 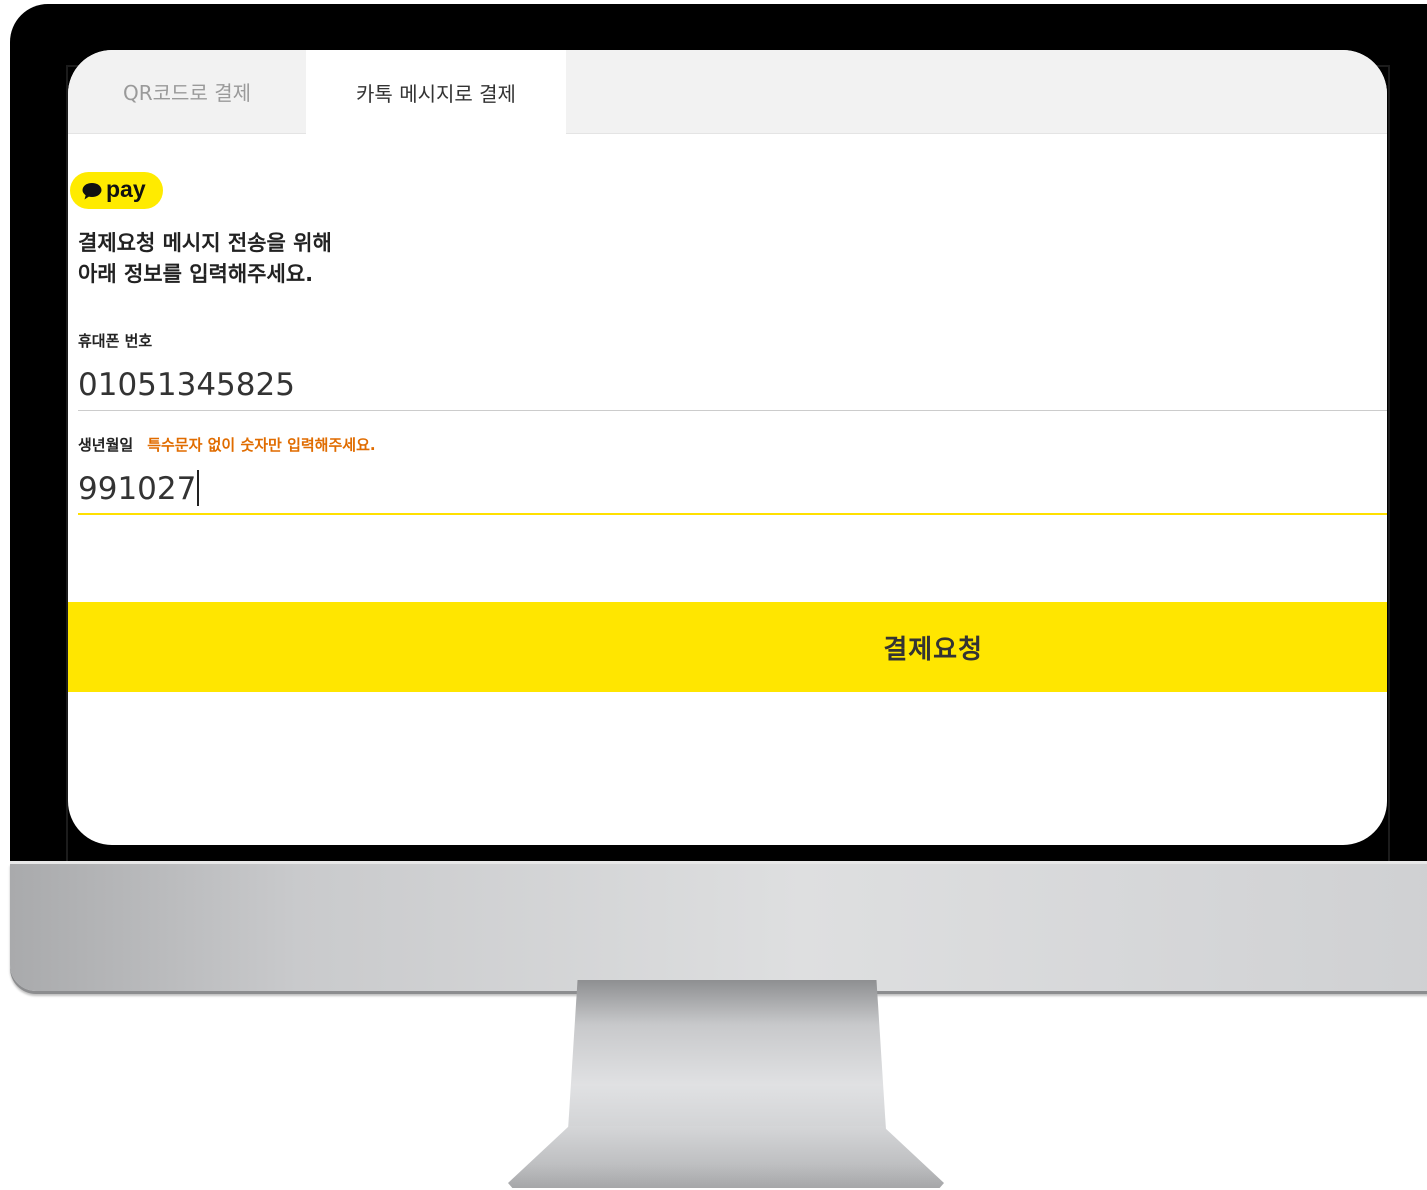 I want to click on instruction-heading: 결제요청 메시지 전송을 위해 아래 정보를 입력해주세요., so click(x=205, y=259).